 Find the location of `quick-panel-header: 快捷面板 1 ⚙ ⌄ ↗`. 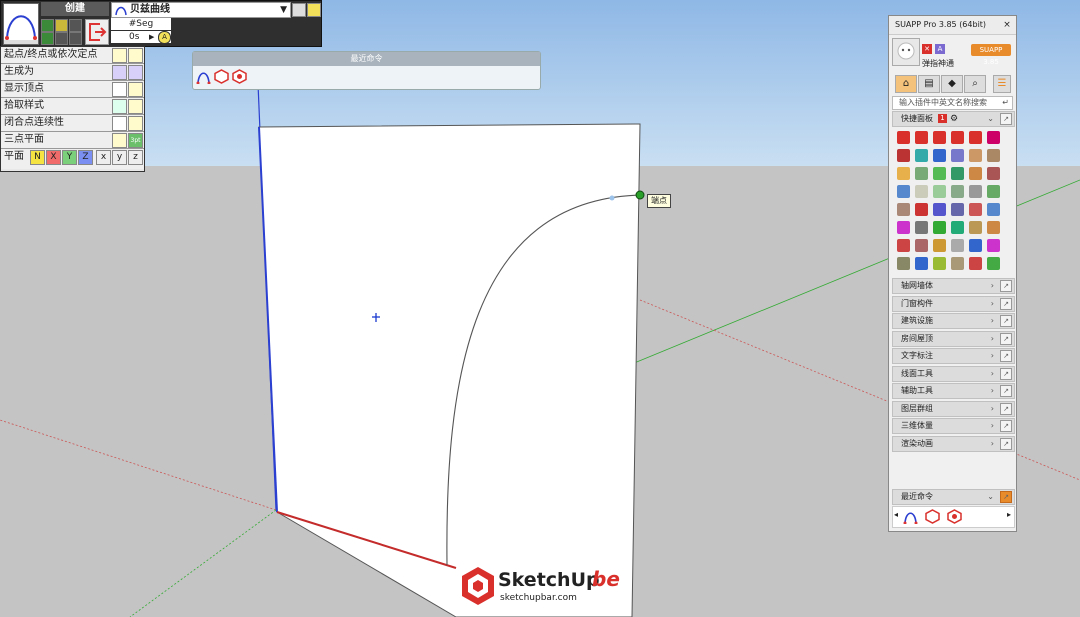

quick-panel-header: 快捷面板 1 ⚙ ⌄ ↗ is located at coordinates (953, 119).